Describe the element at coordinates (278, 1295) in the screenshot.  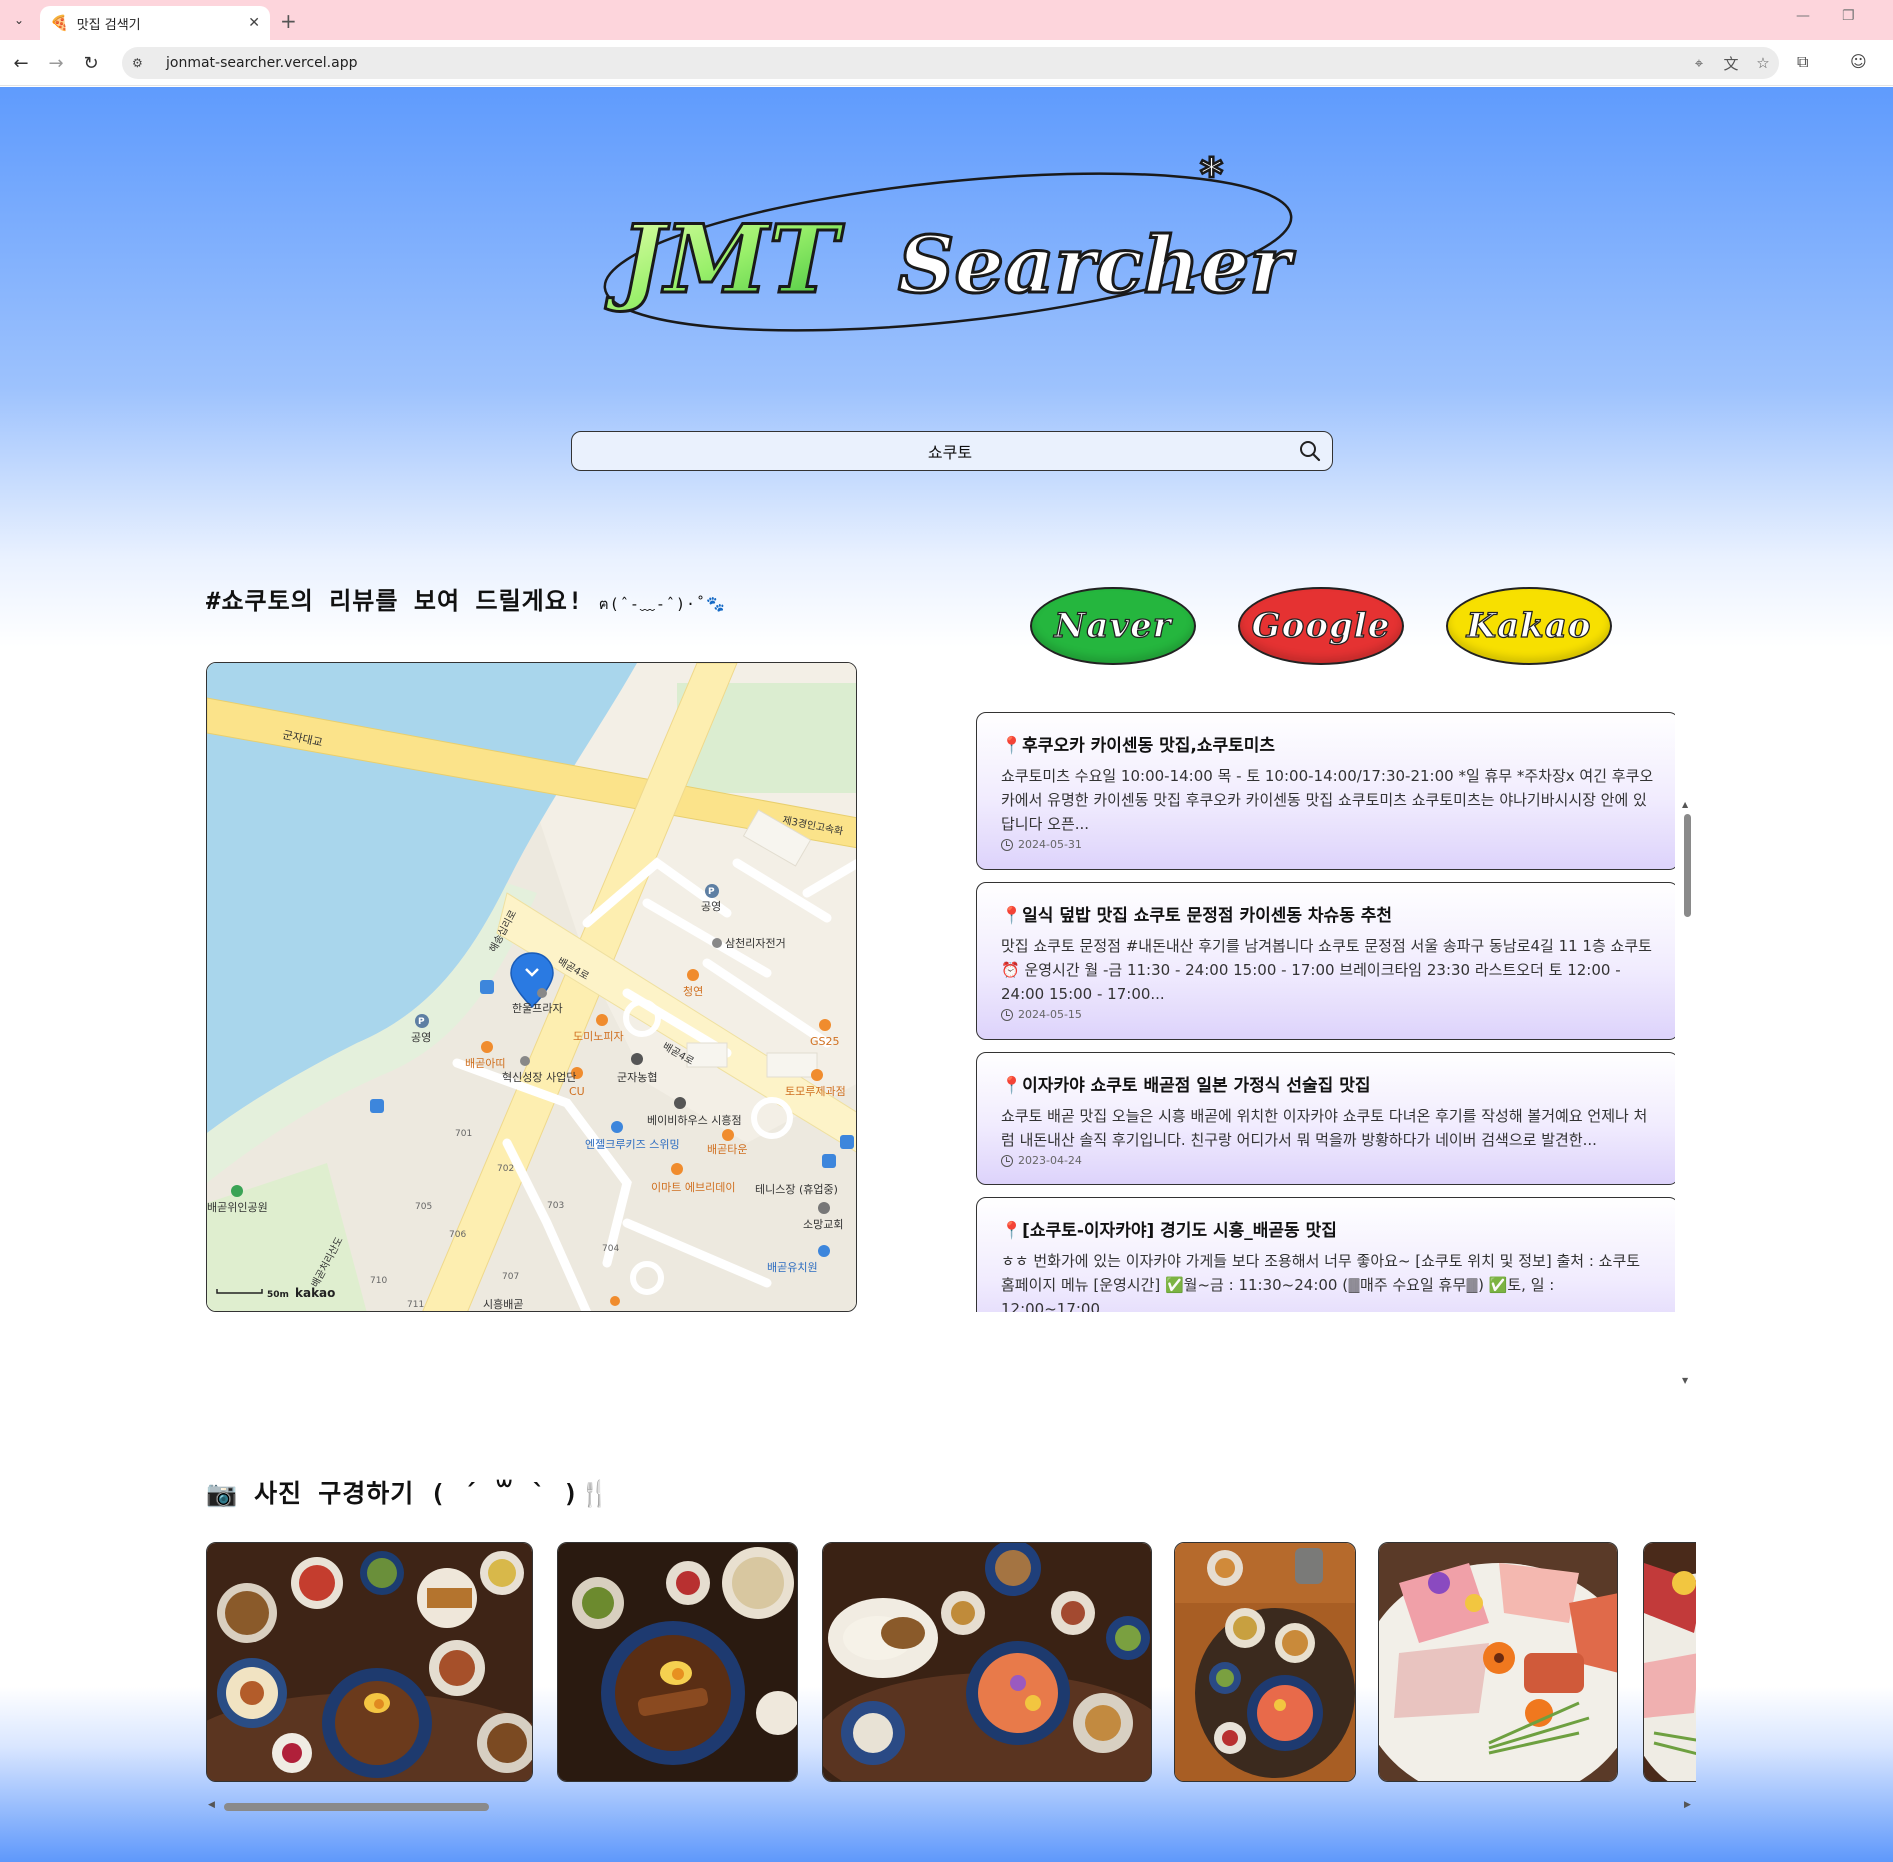
I see `map-scale-text: 50m` at that location.